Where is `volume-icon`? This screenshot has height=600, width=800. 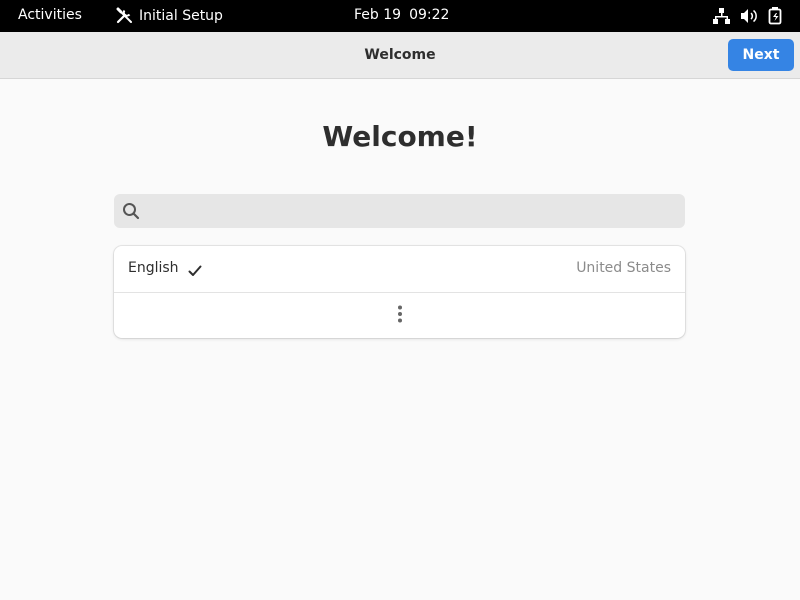 volume-icon is located at coordinates (749, 16).